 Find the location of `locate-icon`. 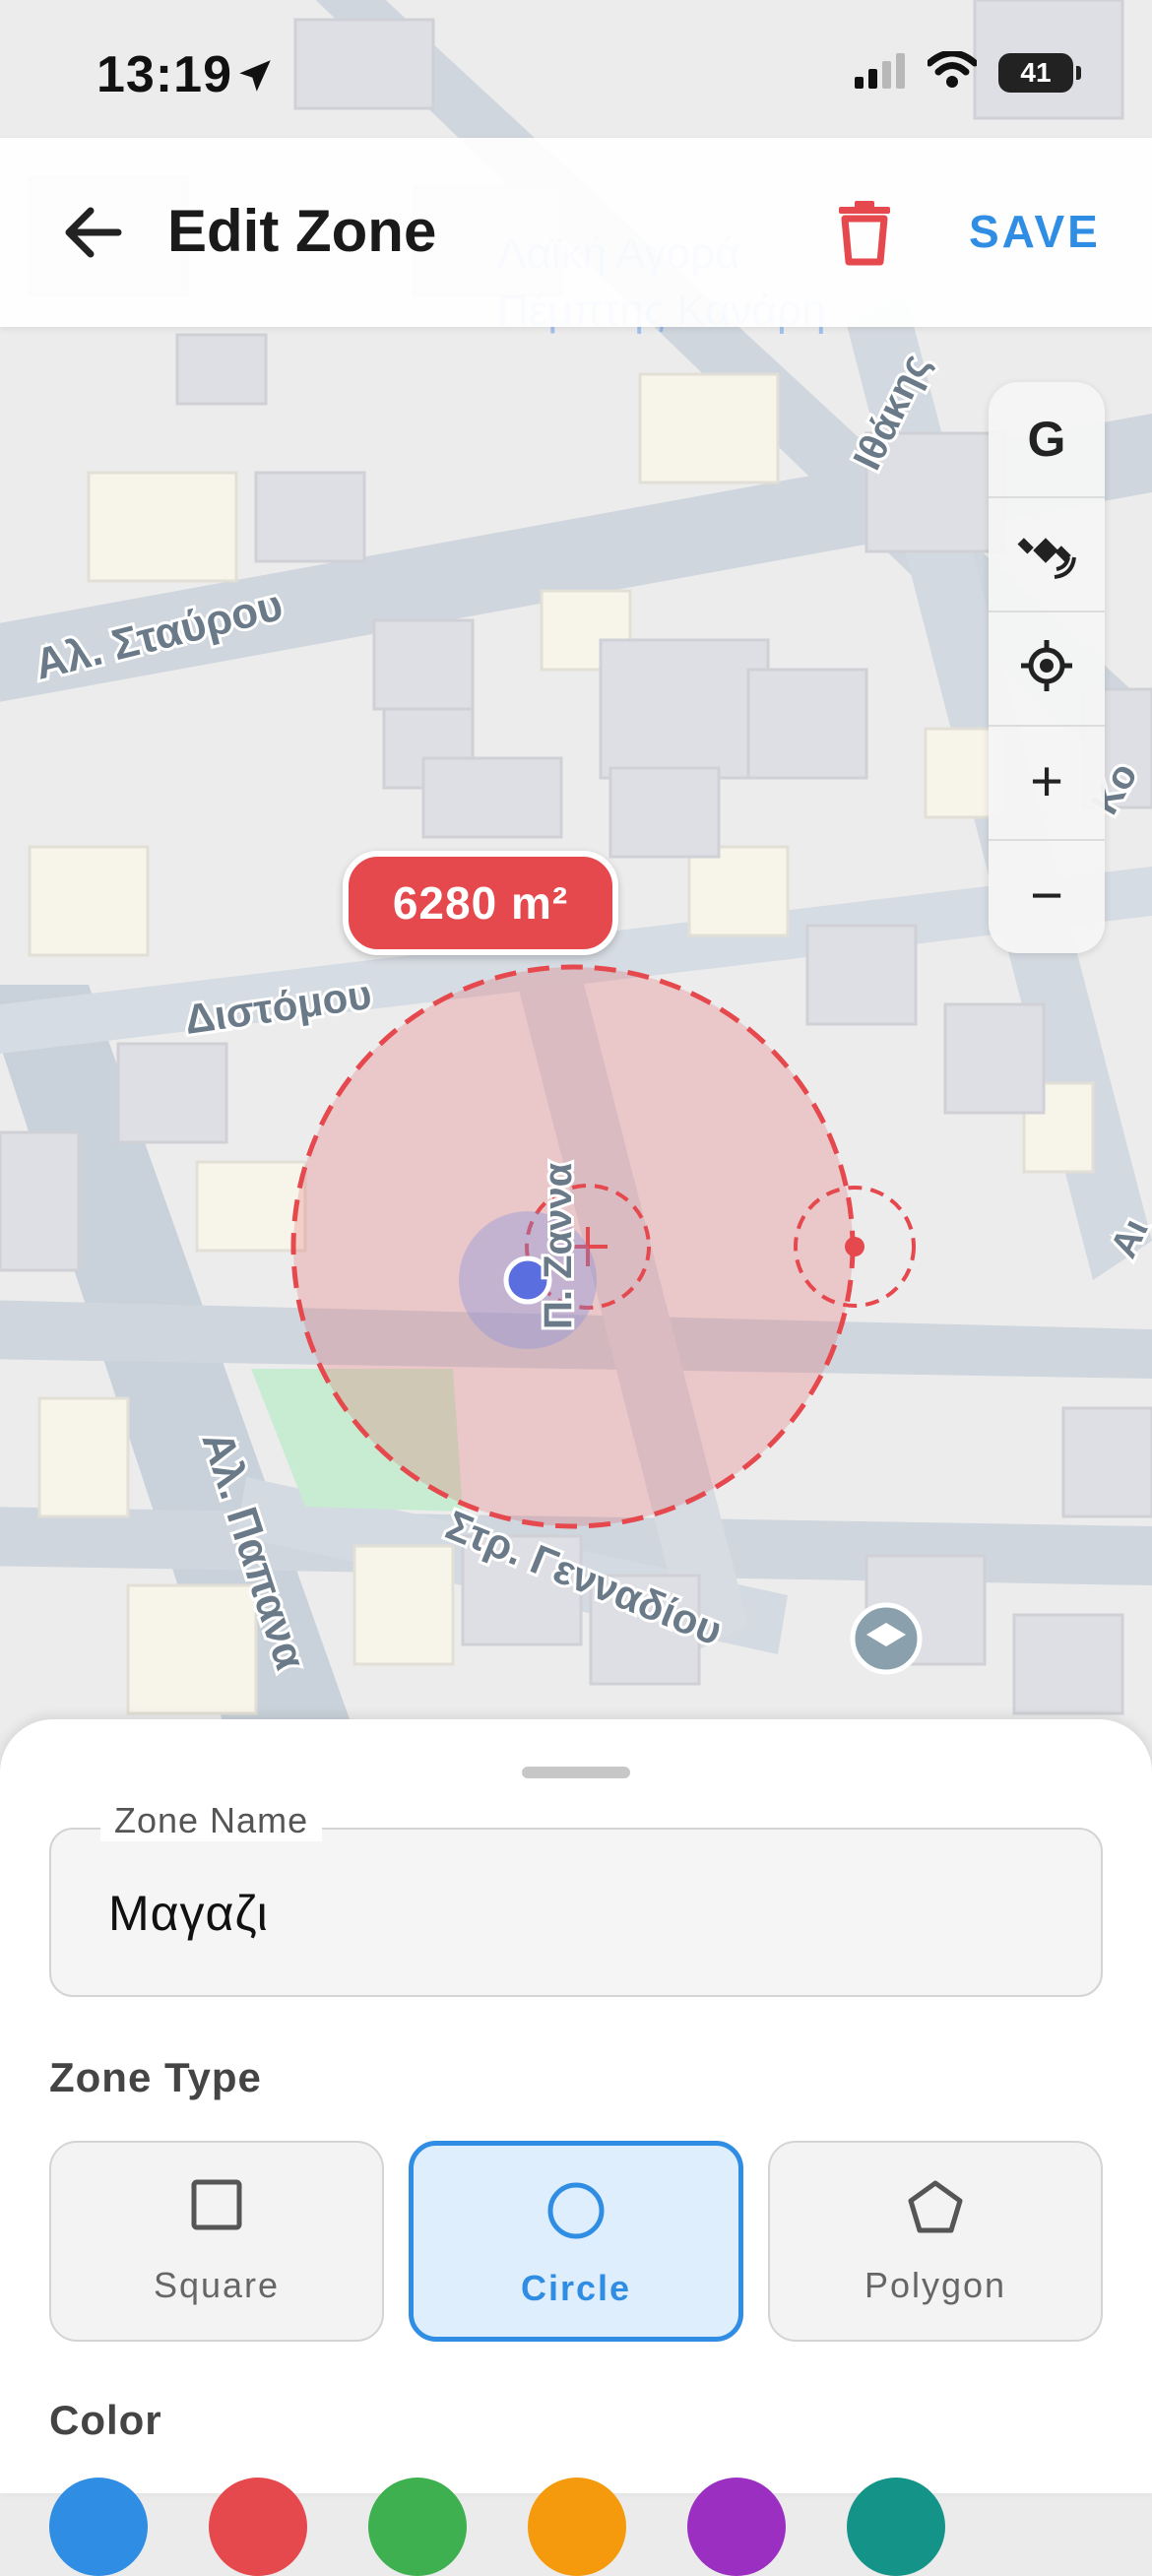

locate-icon is located at coordinates (1046, 668).